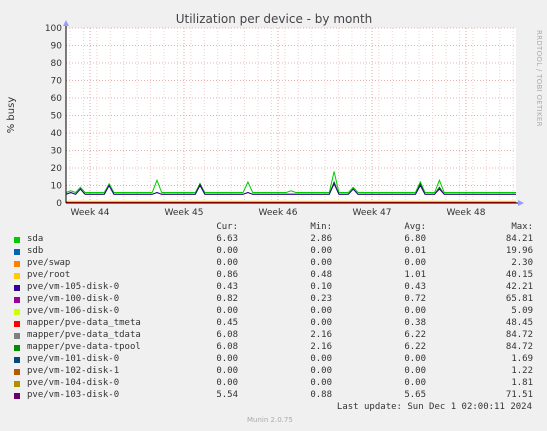 The width and height of the screenshot is (547, 431). I want to click on y-tick-label: 80, so click(57, 64).